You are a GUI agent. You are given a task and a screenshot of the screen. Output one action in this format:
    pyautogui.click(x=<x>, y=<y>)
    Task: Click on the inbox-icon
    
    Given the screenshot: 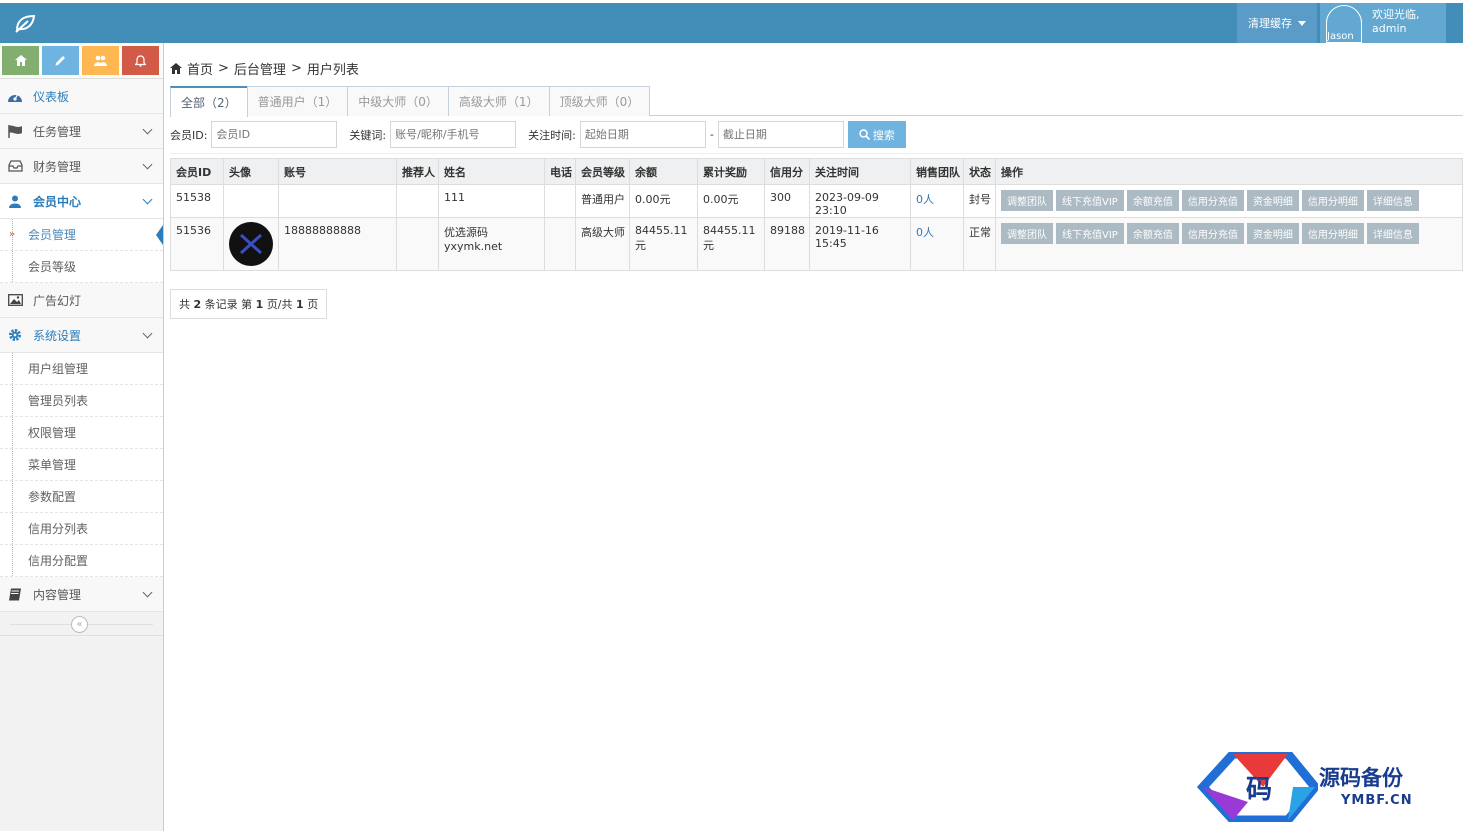 What is the action you would take?
    pyautogui.click(x=15, y=166)
    